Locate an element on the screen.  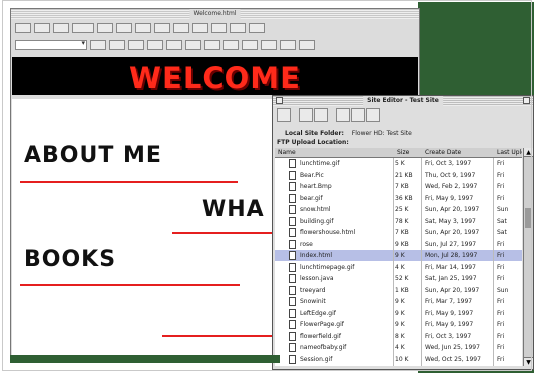
upload-icon is located at coordinates (306, 115).